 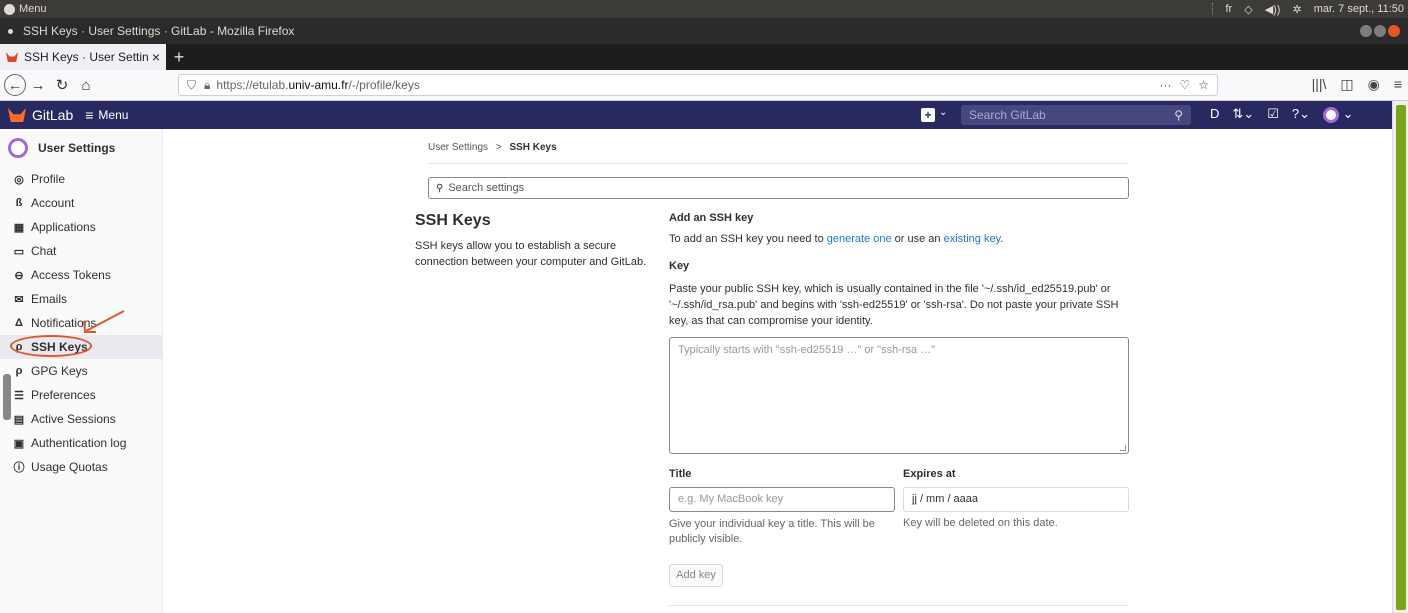 I want to click on os-menu-button: Menu, so click(x=23, y=9).